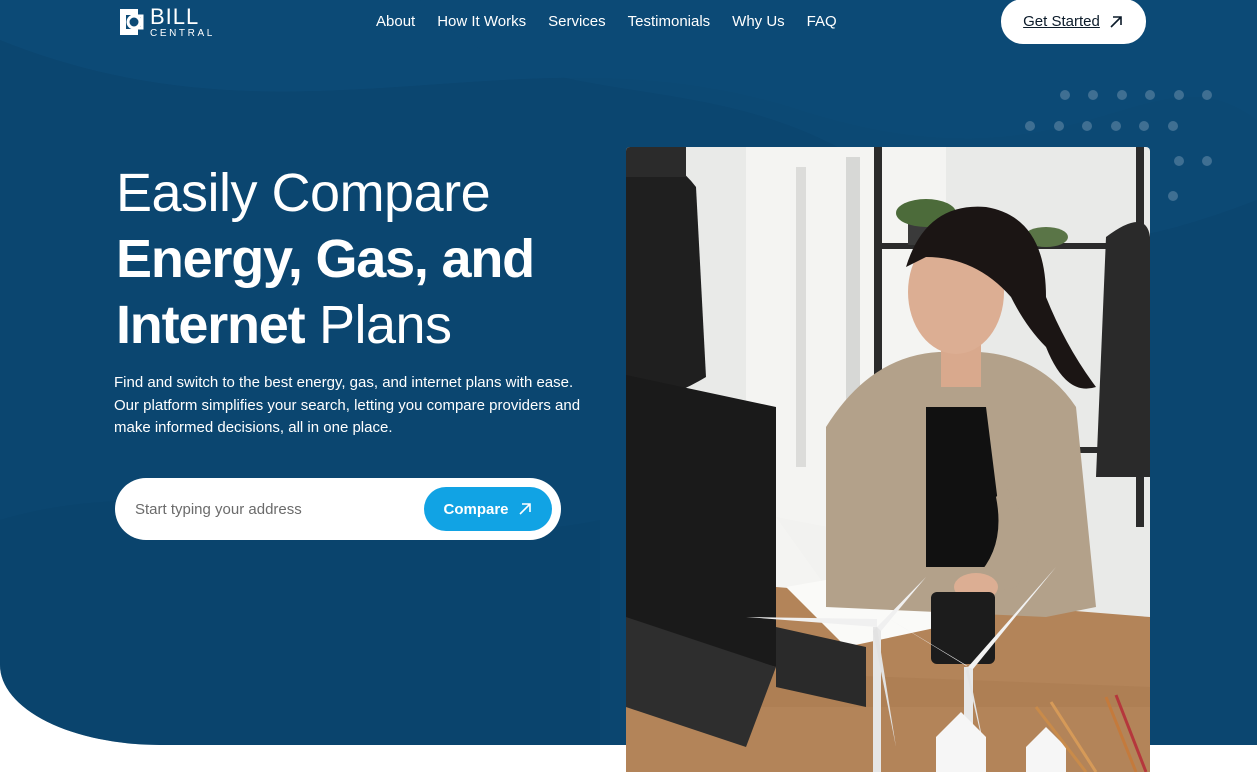  What do you see at coordinates (182, 33) in the screenshot?
I see `logo-name-line2: CENTRAL` at bounding box center [182, 33].